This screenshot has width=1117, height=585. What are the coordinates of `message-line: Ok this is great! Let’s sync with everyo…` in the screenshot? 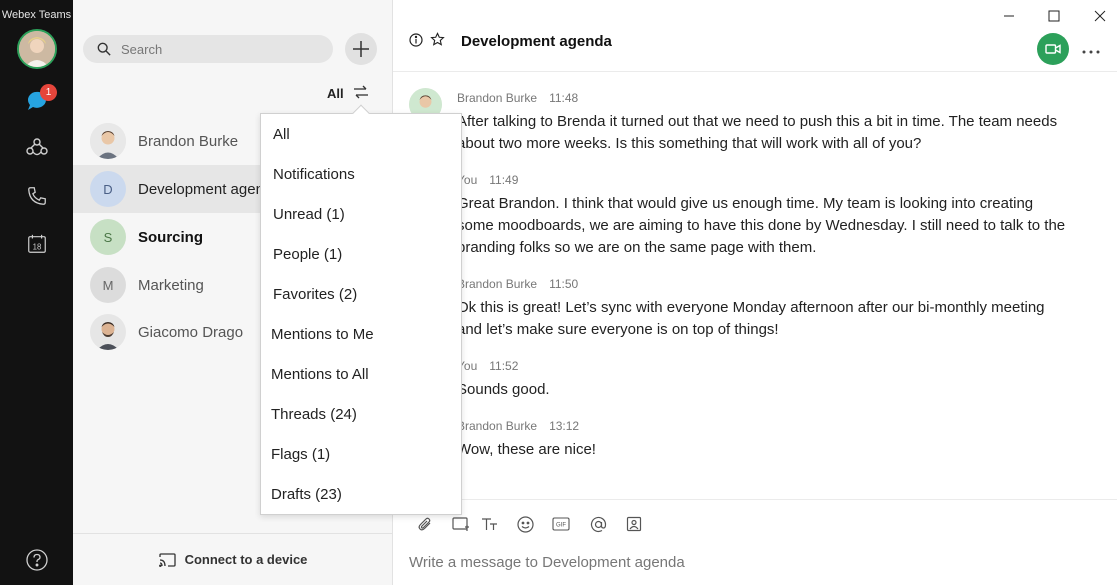 It's located at (751, 307).